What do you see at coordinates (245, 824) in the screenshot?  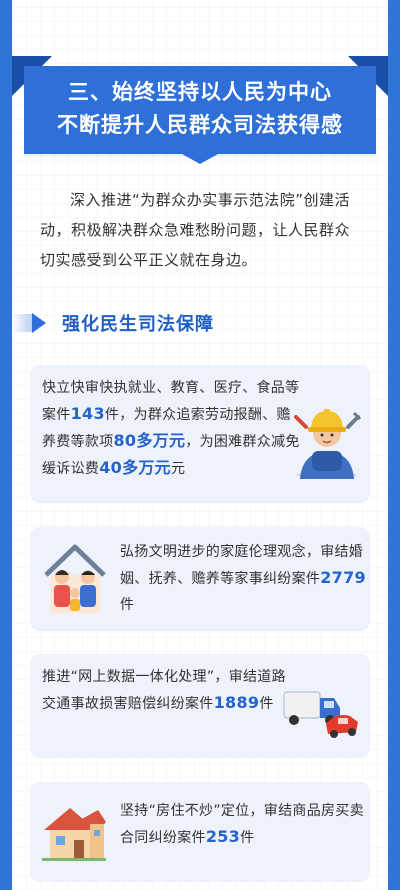 I see `card-text: 坚持“房住不炒”定位，审结商品房买卖合同纠纷案件253件` at bounding box center [245, 824].